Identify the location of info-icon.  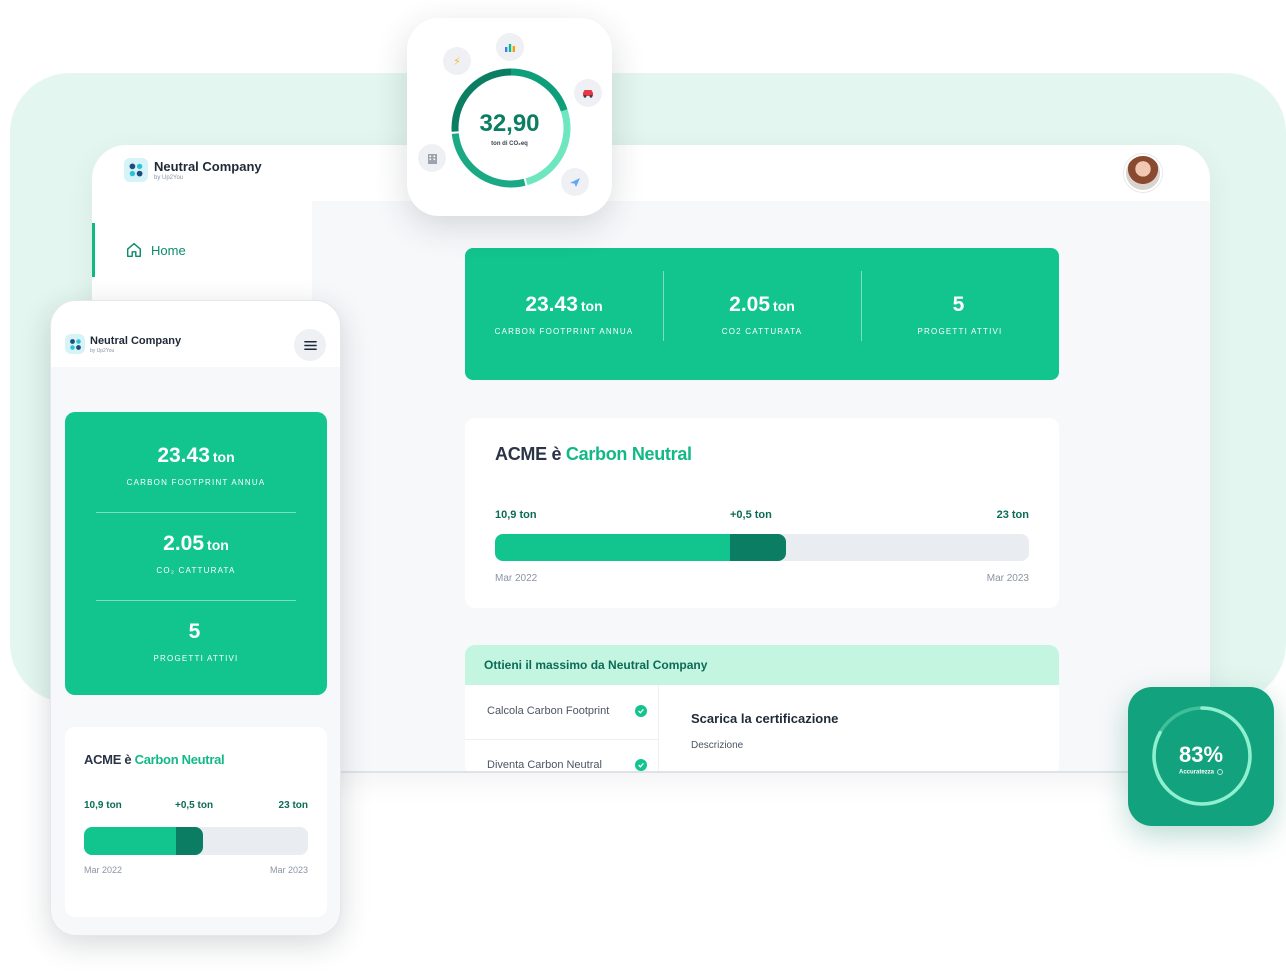
(1220, 772).